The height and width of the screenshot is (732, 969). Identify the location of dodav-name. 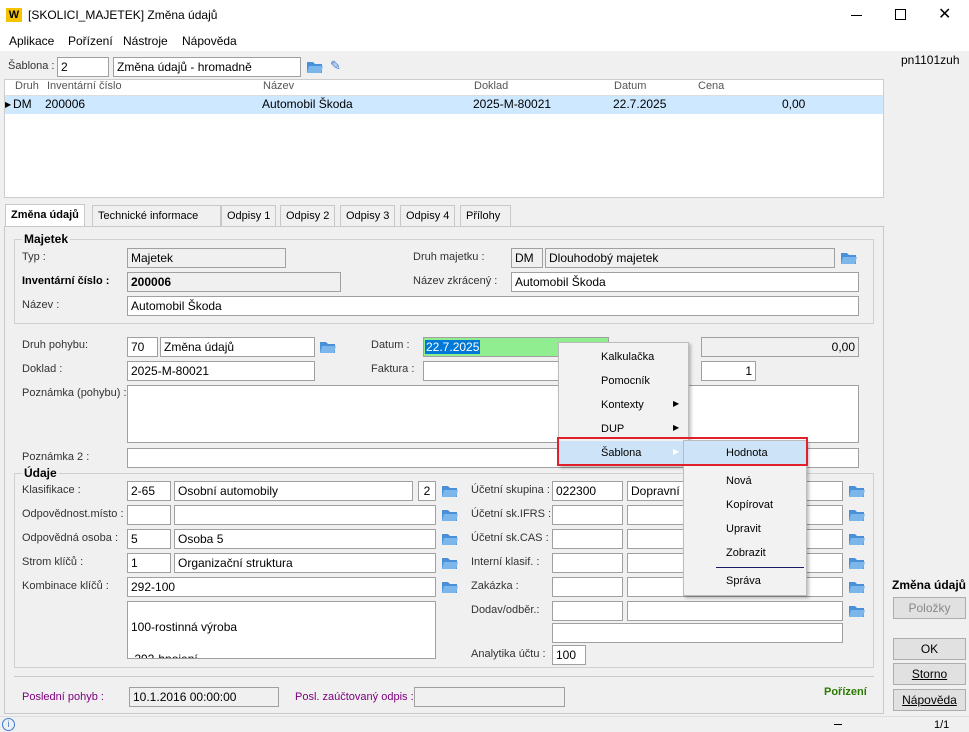
(735, 611).